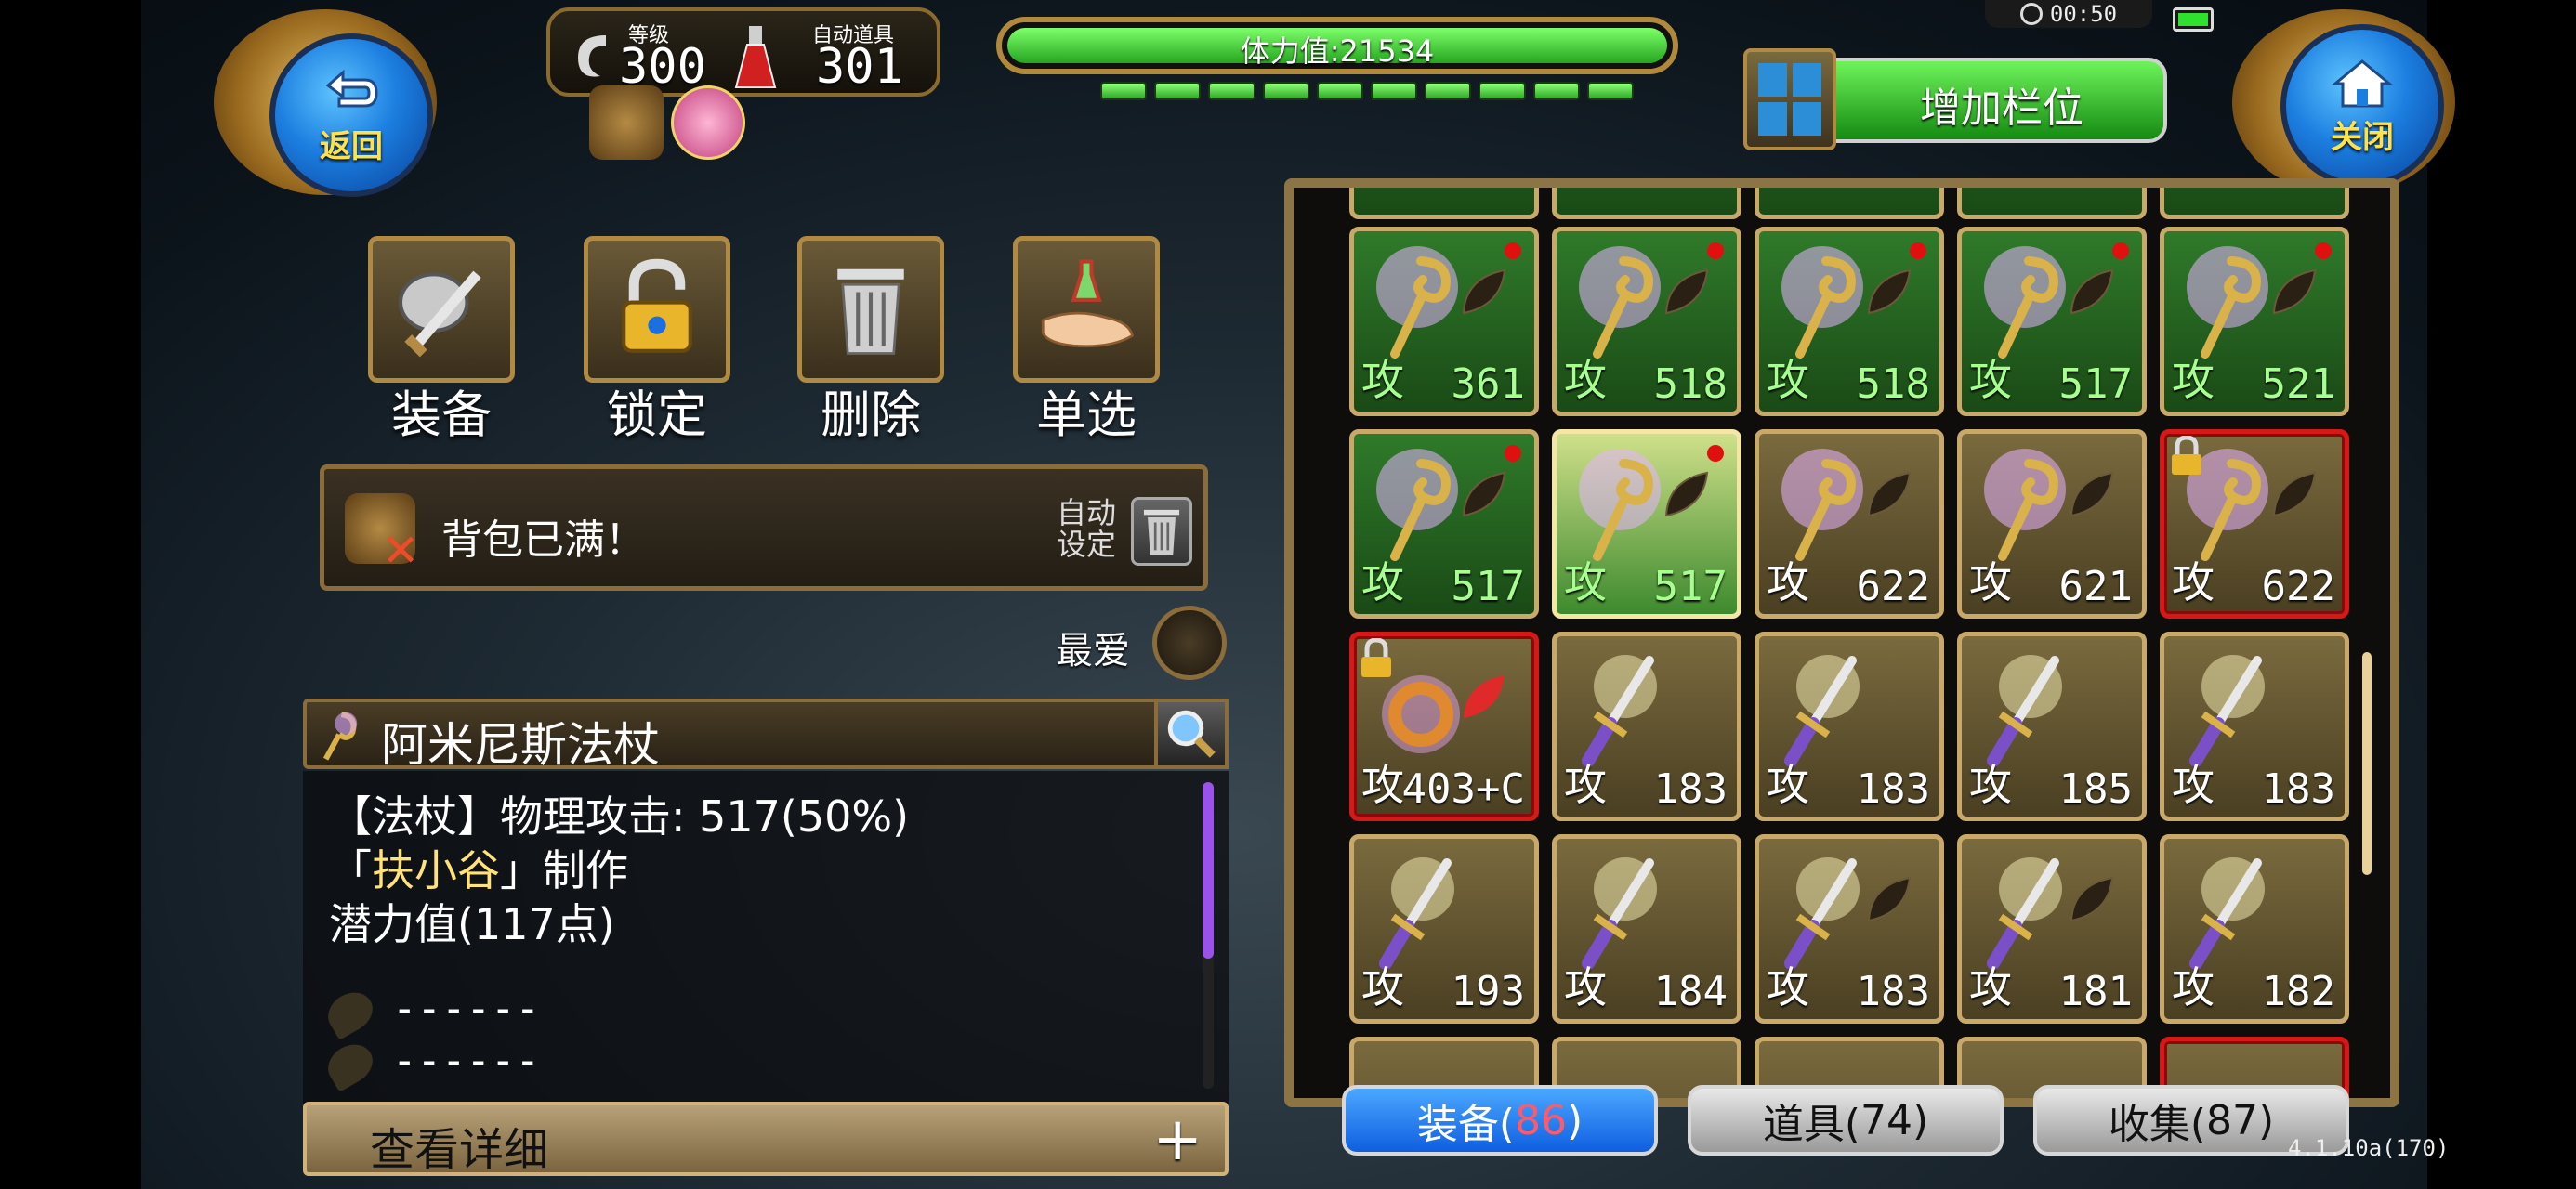 The image size is (2576, 1189). What do you see at coordinates (1465, 1124) in the screenshot?
I see `tab-label: 装备(` at bounding box center [1465, 1124].